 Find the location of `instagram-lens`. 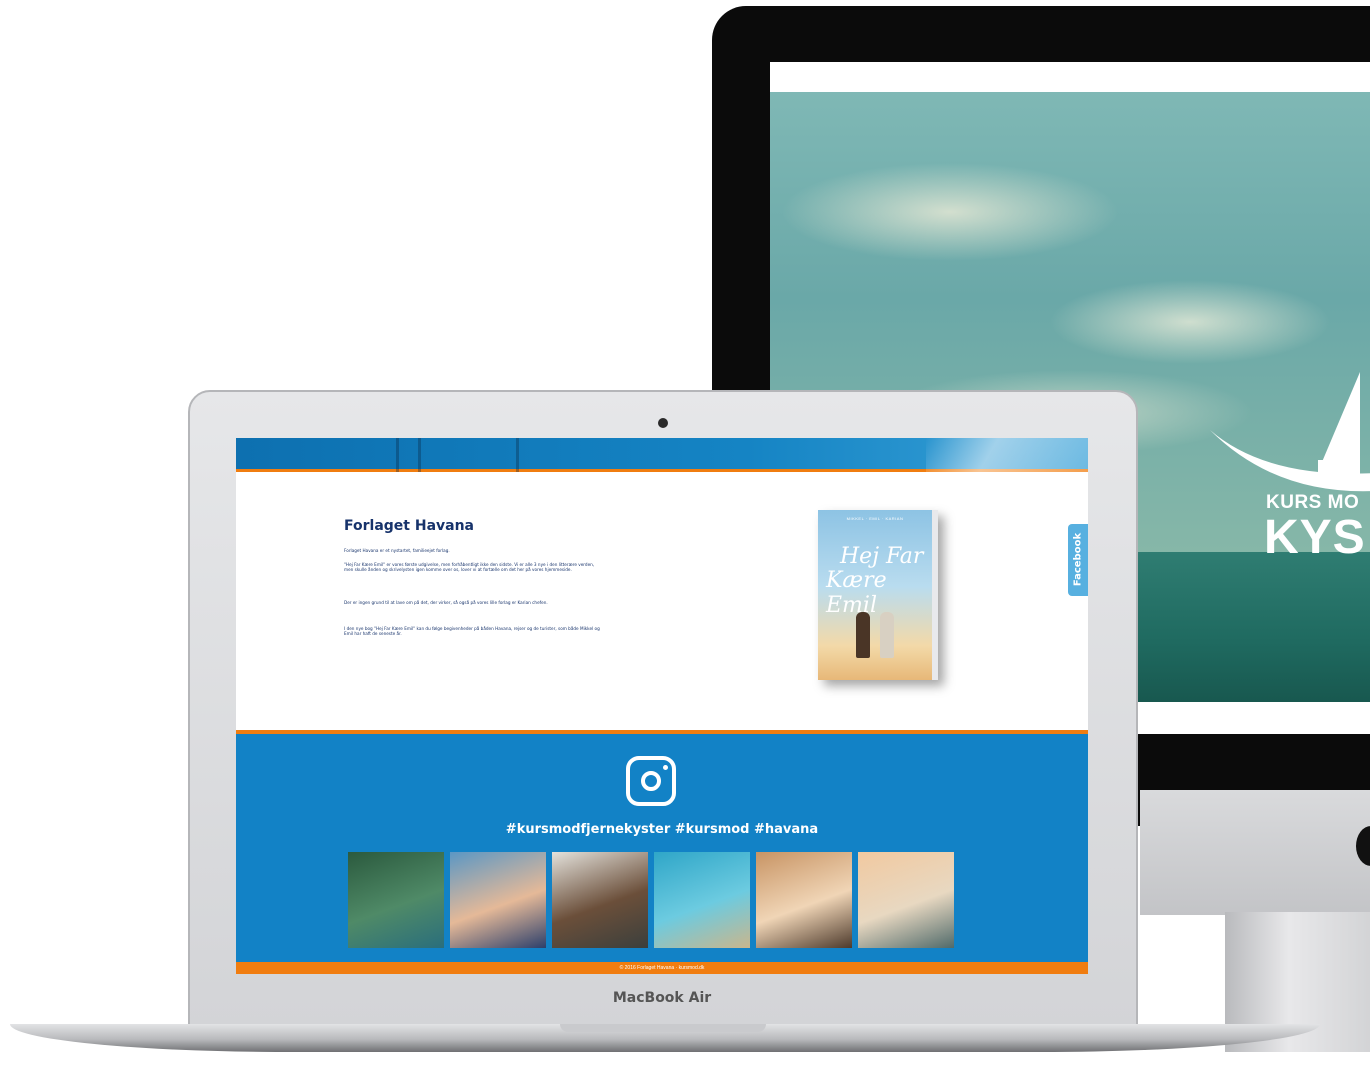

instagram-lens is located at coordinates (651, 781).